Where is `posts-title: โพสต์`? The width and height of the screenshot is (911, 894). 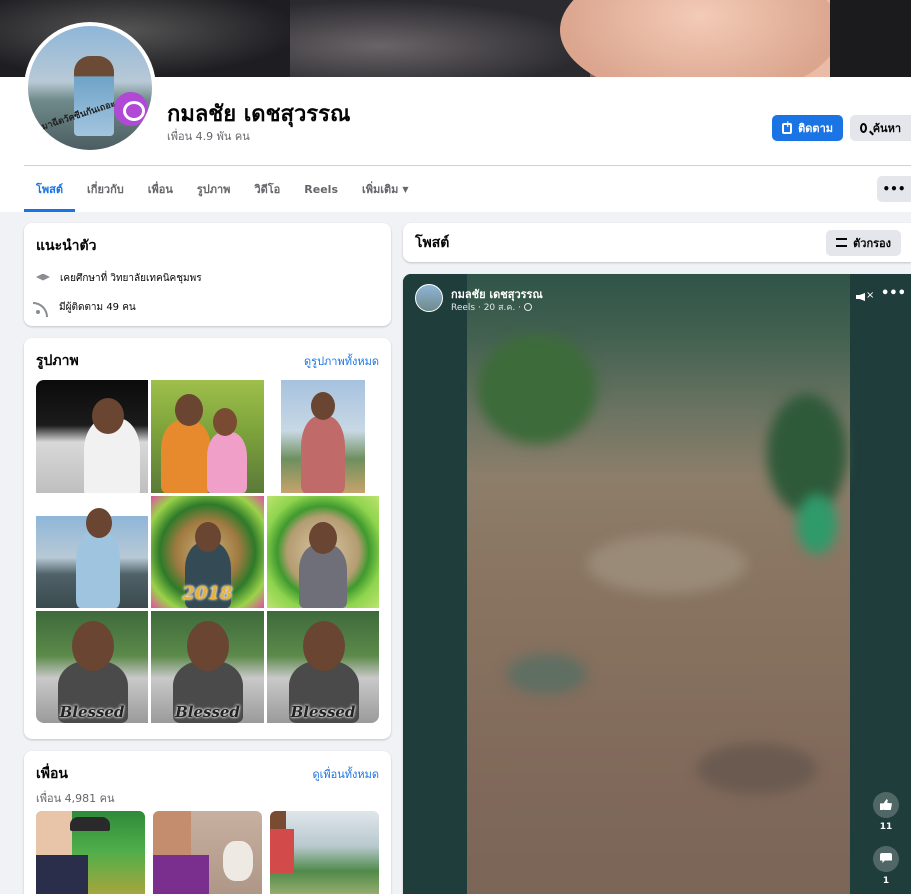
posts-title: โพสต์ is located at coordinates (432, 242).